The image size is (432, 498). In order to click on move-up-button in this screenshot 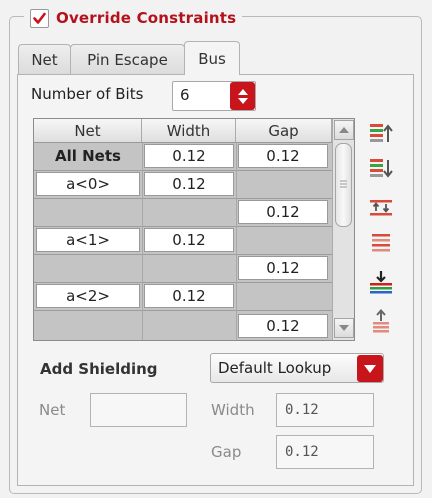, I will do `click(381, 133)`.